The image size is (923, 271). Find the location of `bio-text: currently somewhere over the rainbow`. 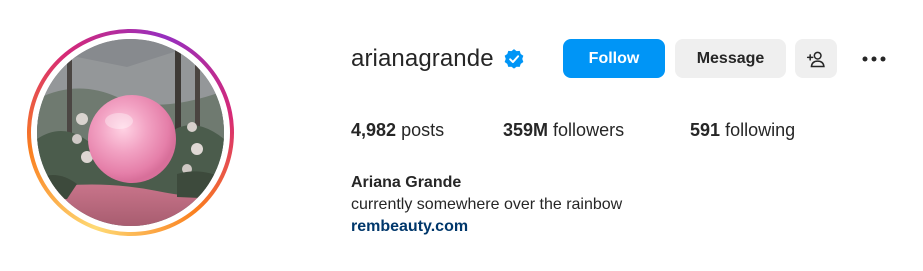

bio-text: currently somewhere over the rainbow is located at coordinates (487, 204).